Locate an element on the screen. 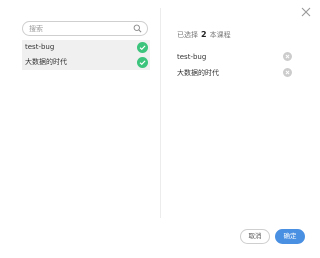 This screenshot has width=320, height=258. panel-divider is located at coordinates (160, 113).